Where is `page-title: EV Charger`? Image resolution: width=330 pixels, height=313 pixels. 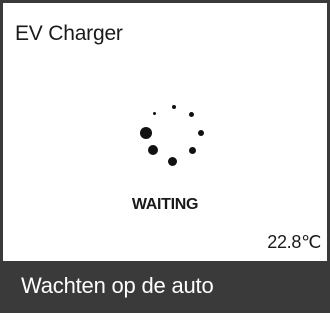 page-title: EV Charger is located at coordinates (69, 33).